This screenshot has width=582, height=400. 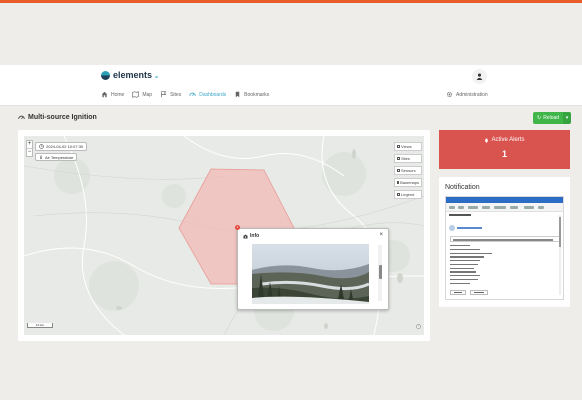 What do you see at coordinates (41, 146) in the screenshot?
I see `clock-icon` at bounding box center [41, 146].